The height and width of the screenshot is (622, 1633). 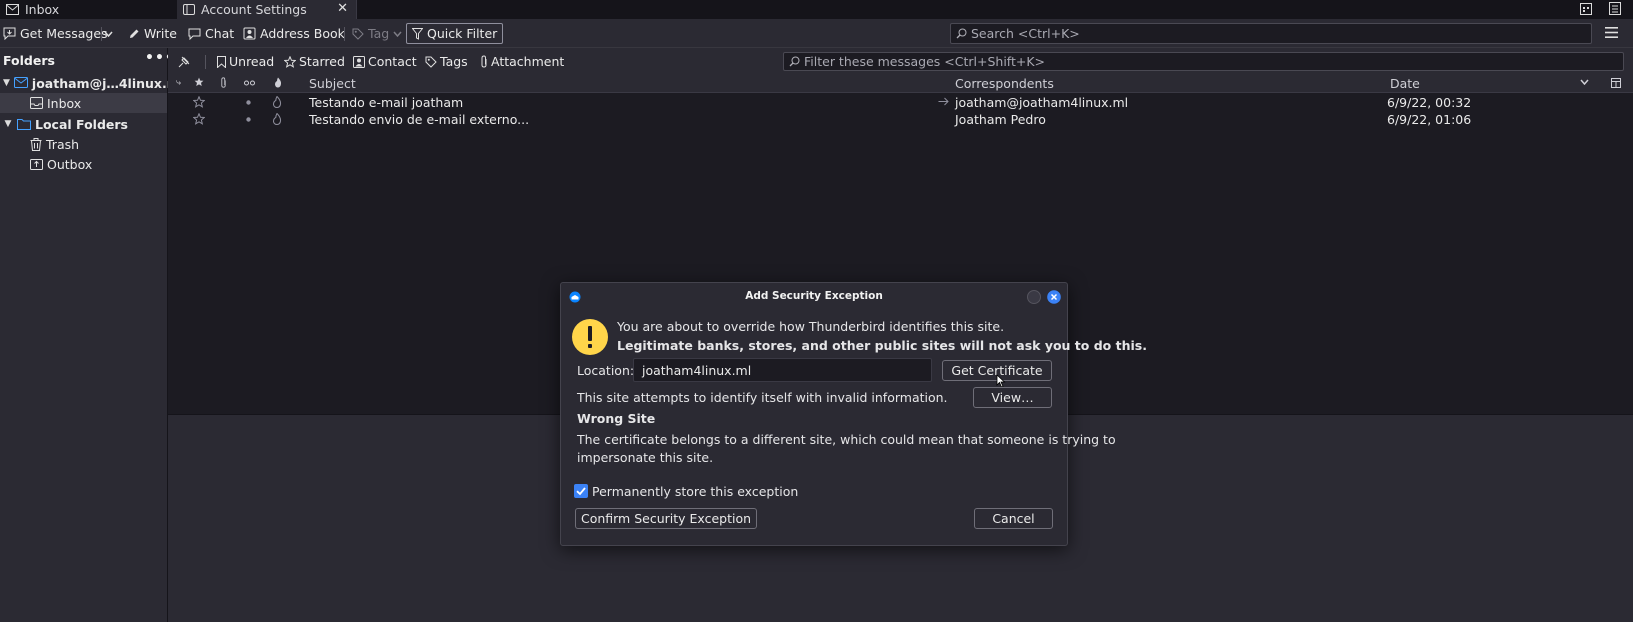 I want to click on cancel-button: Cancel, so click(x=1013, y=518).